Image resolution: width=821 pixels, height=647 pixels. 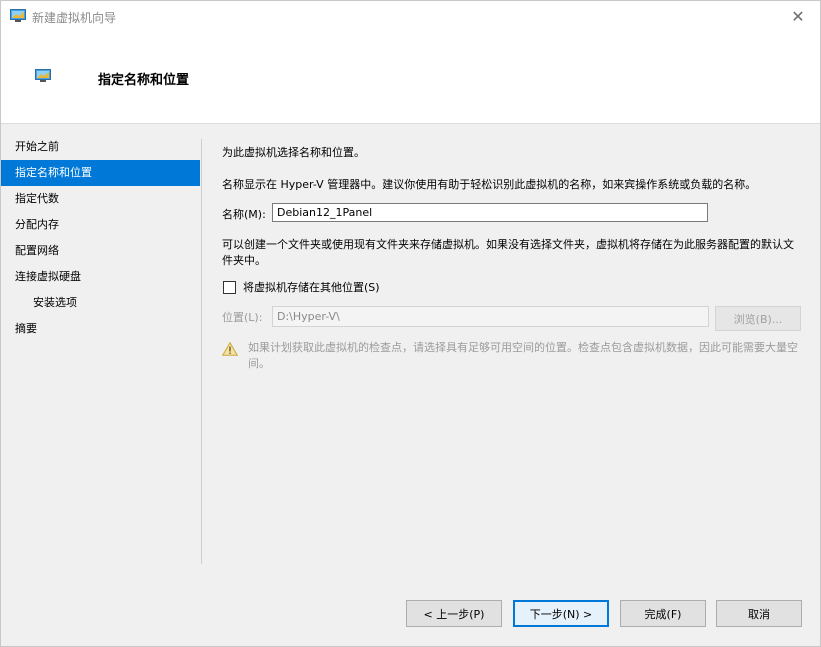 What do you see at coordinates (101, 329) in the screenshot?
I see `nav-item-summary: 摘要` at bounding box center [101, 329].